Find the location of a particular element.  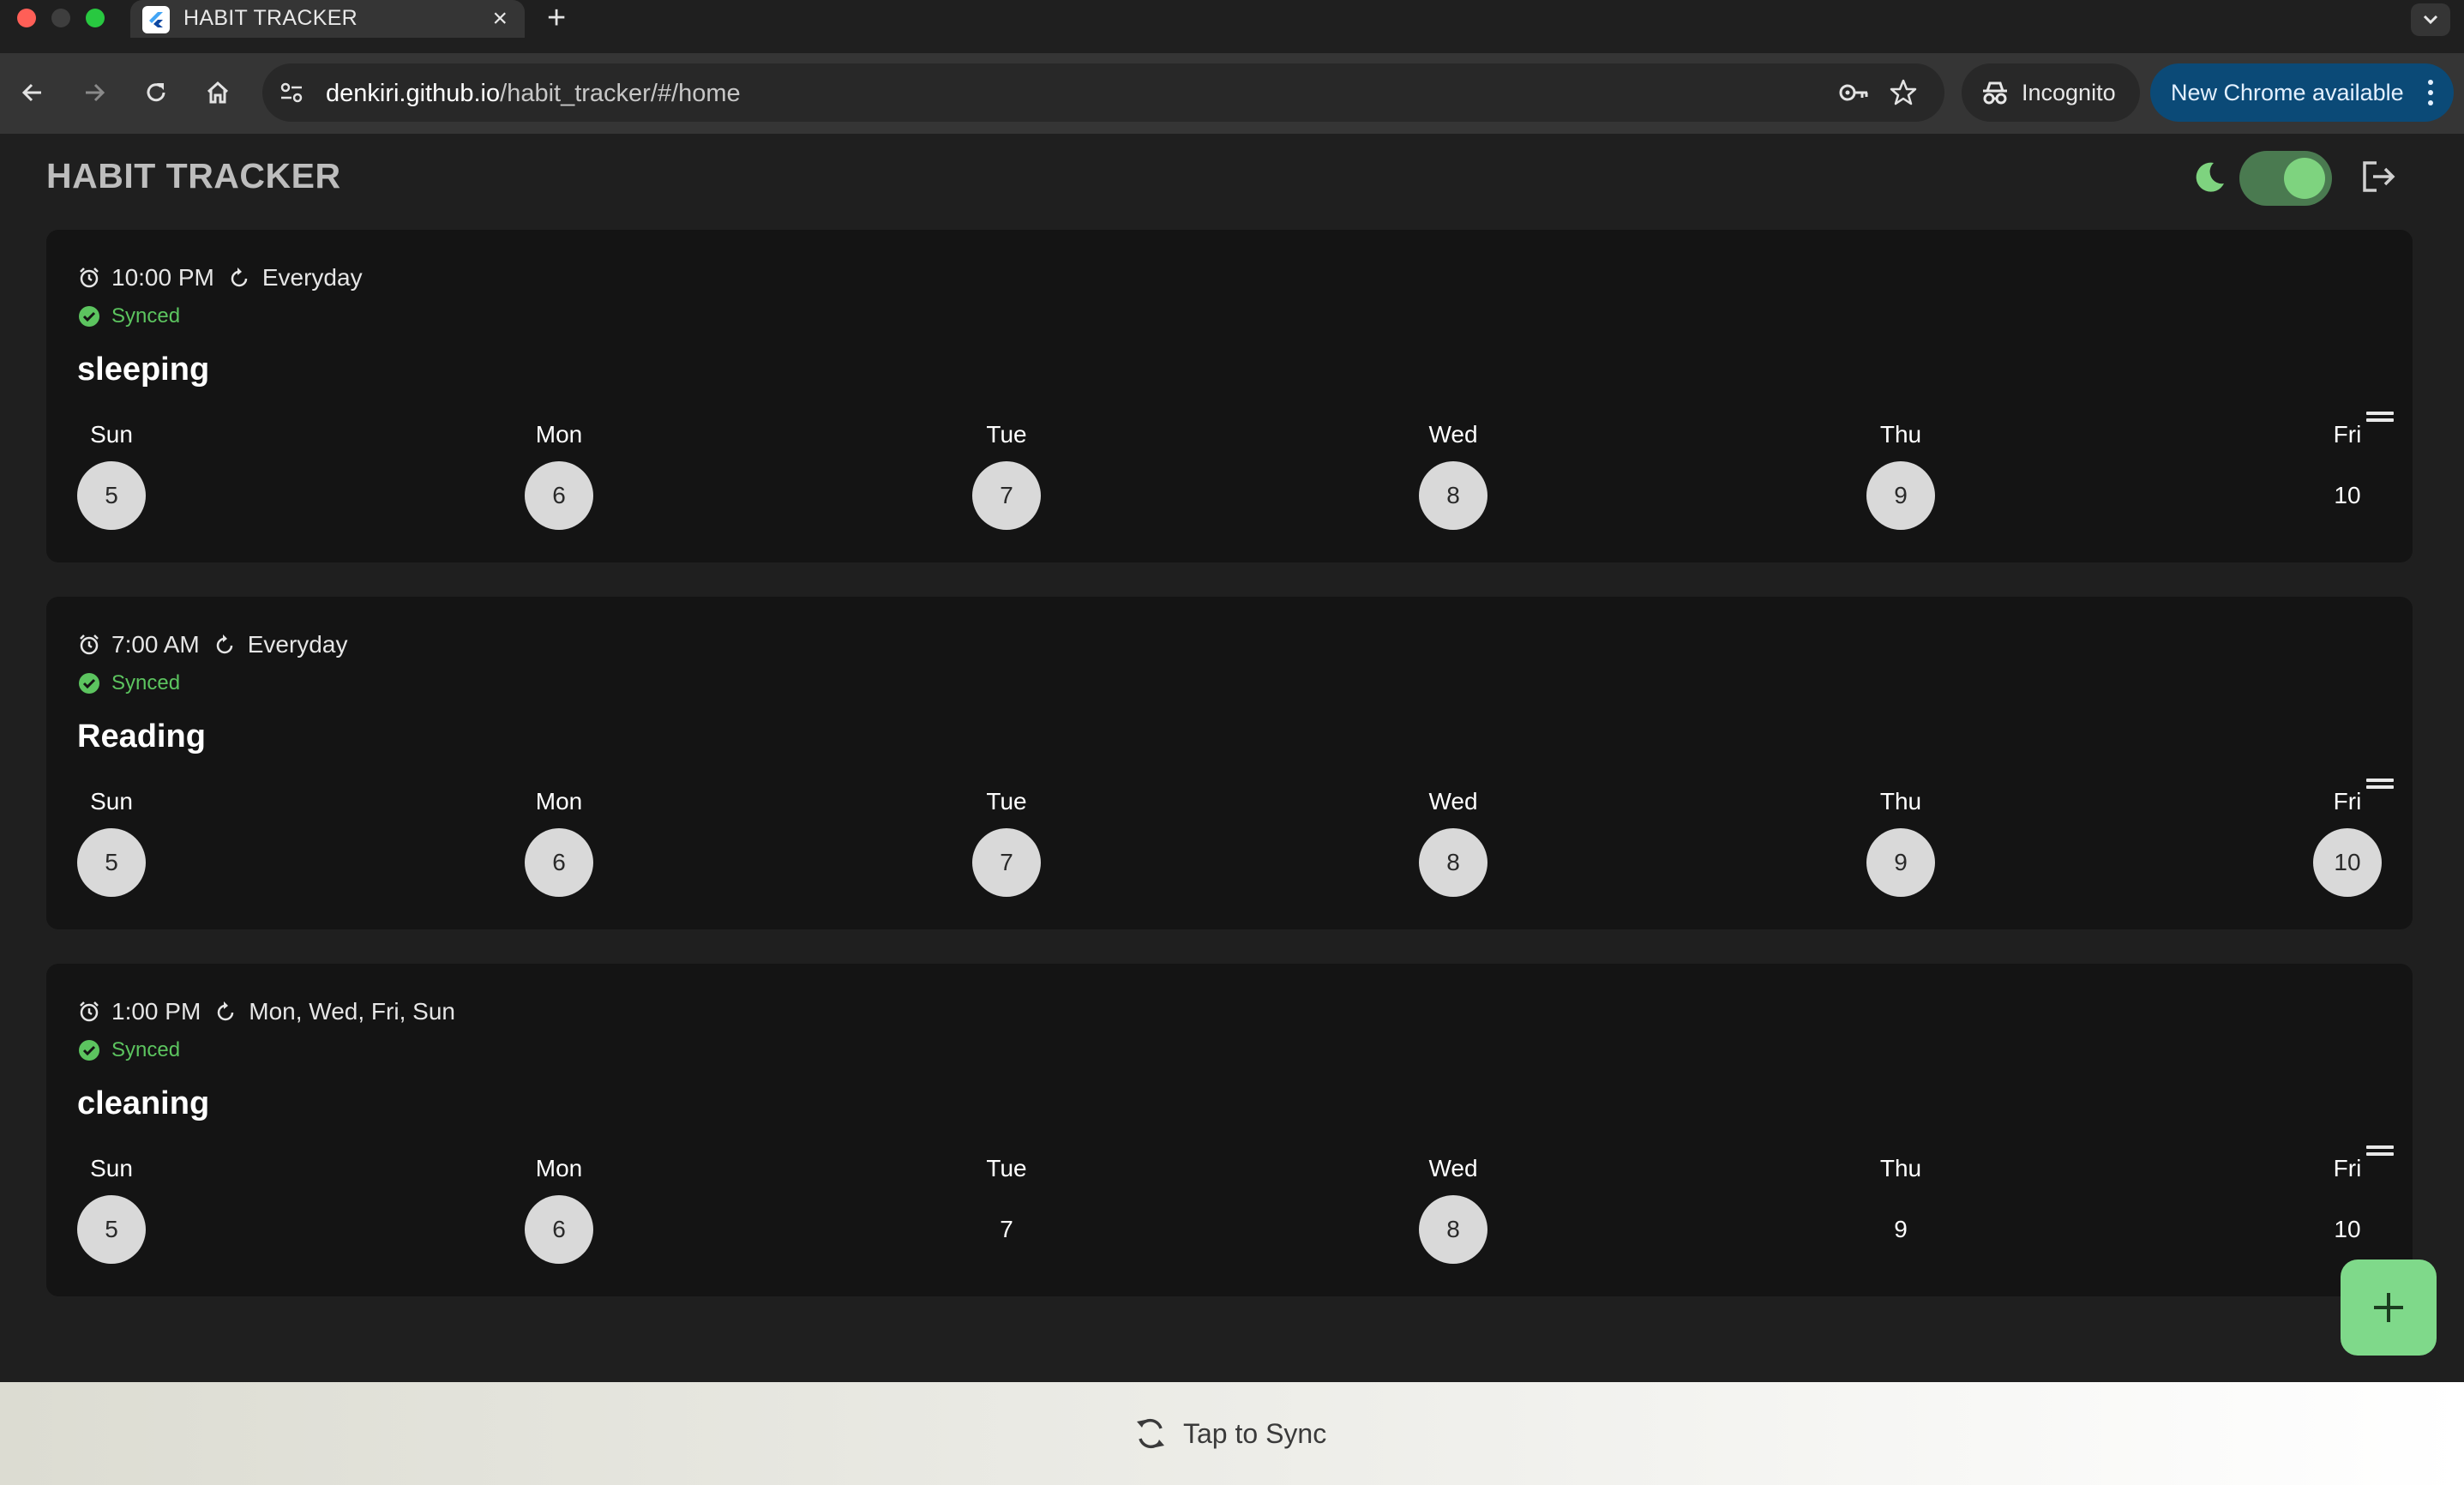

habit-repeat: Mon, Wed, Fri, Sun is located at coordinates (352, 1012).